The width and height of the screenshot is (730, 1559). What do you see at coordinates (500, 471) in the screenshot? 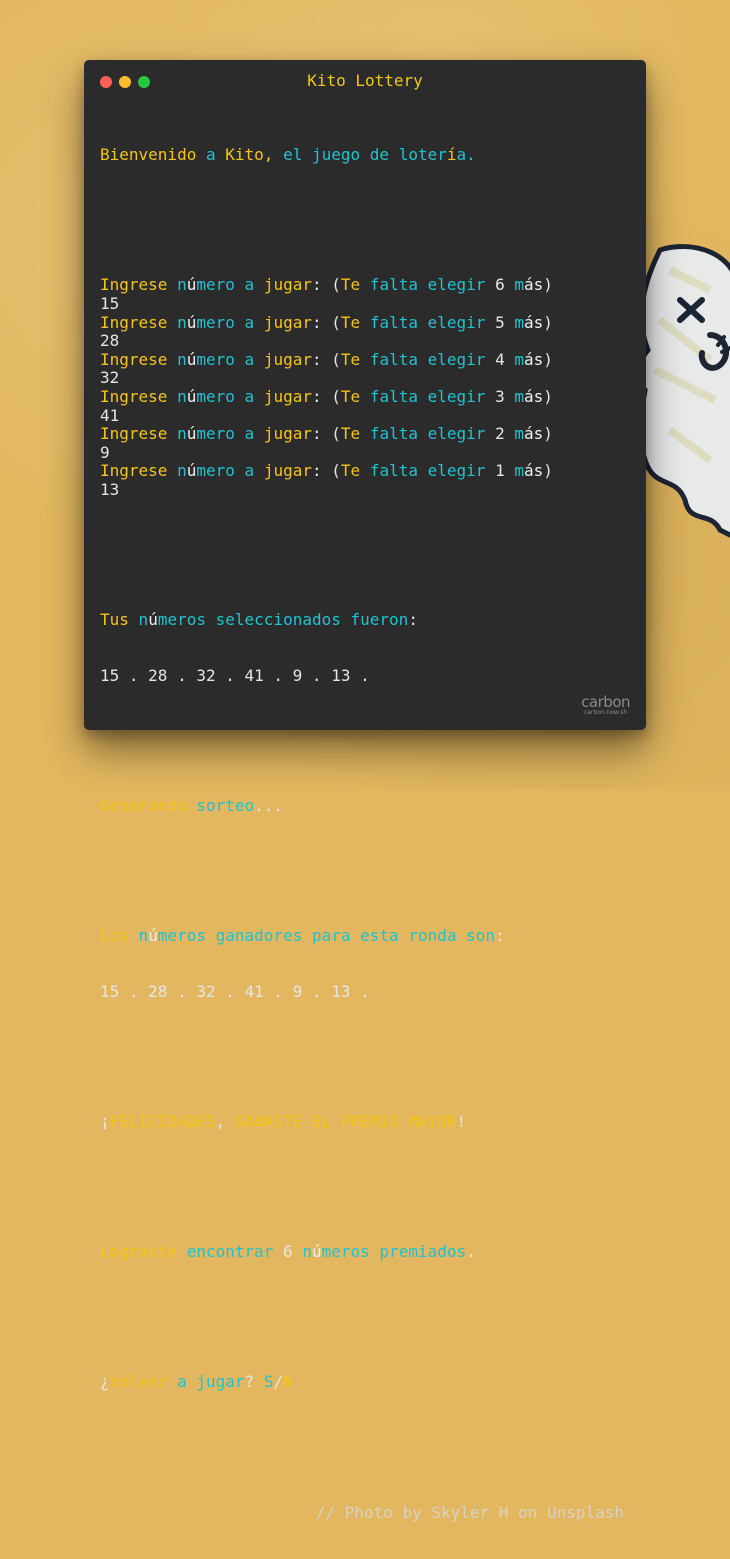
I see `remaining-count: 1` at bounding box center [500, 471].